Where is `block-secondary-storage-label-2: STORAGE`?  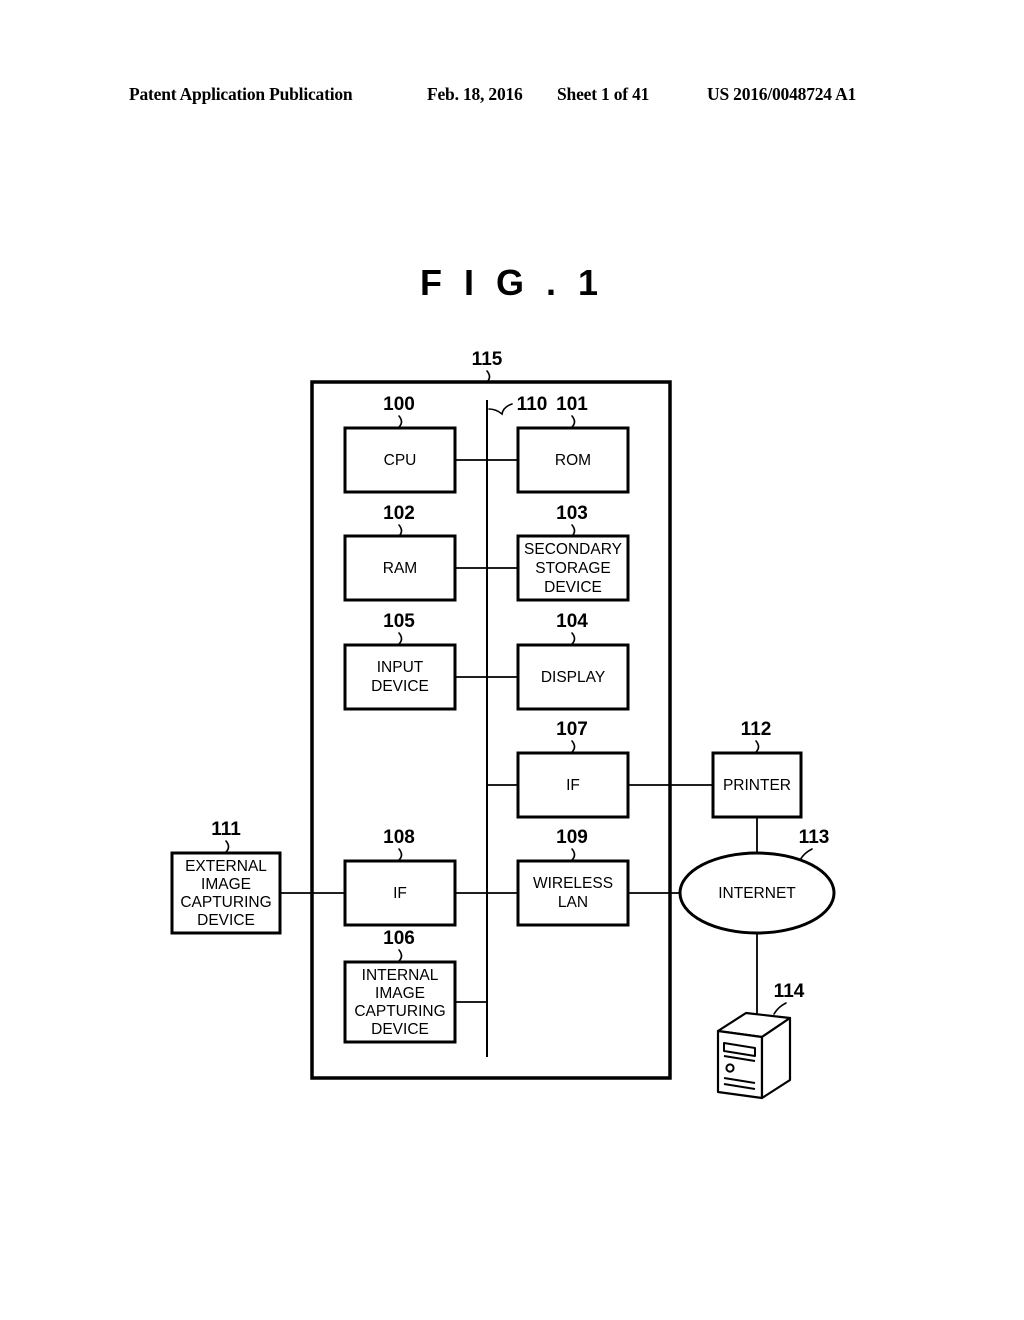 block-secondary-storage-label-2: STORAGE is located at coordinates (573, 568).